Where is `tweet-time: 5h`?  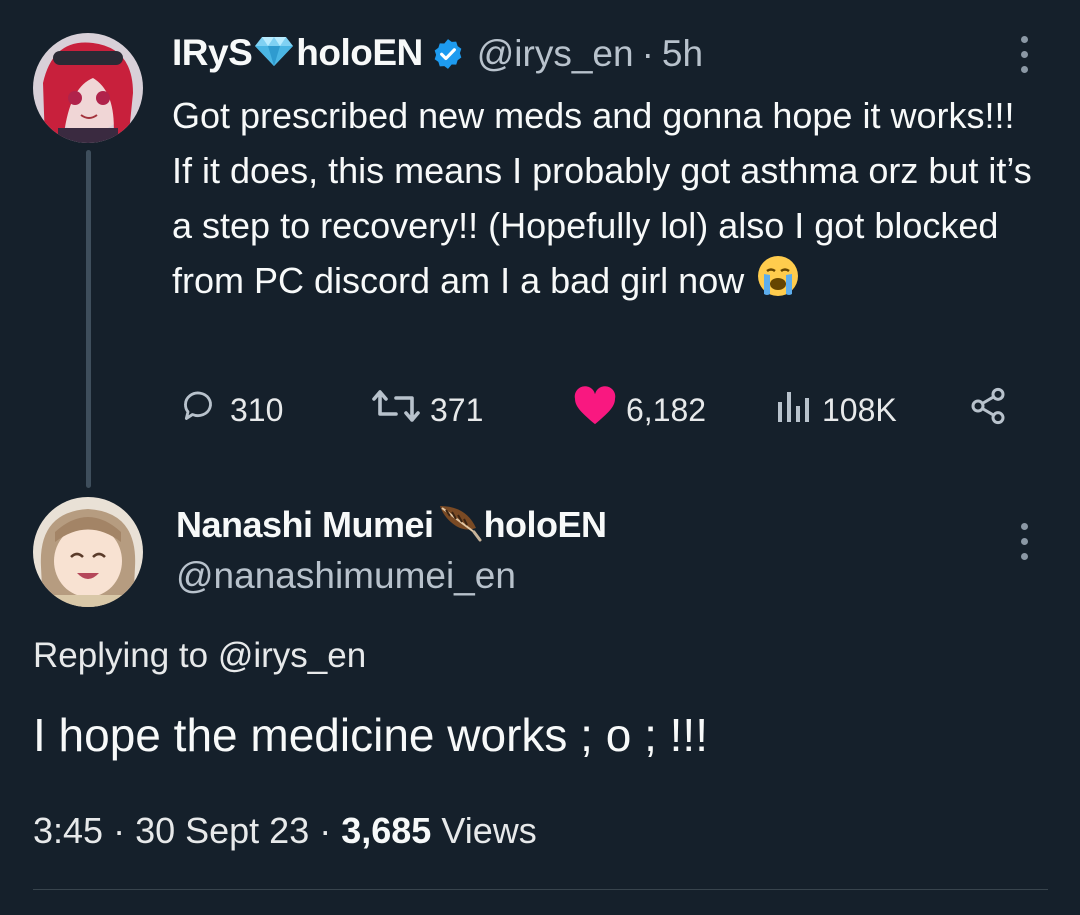 tweet-time: 5h is located at coordinates (682, 54).